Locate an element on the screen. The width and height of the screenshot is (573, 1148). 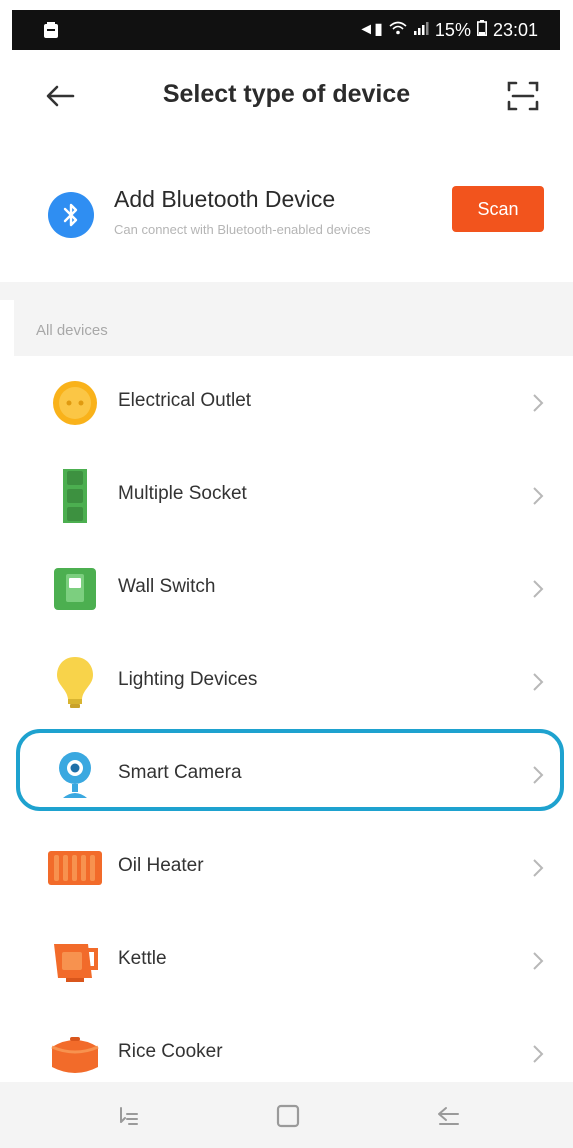
back-nav-icon is located at coordinates (448, 1116).